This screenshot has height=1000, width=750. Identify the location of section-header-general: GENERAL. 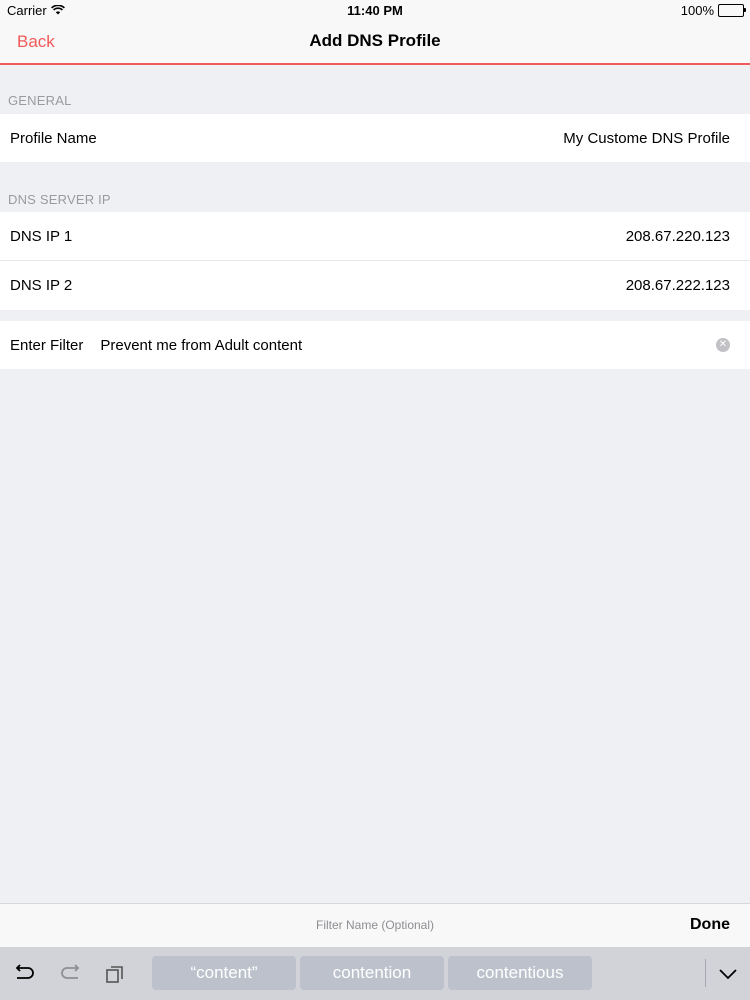
(40, 100).